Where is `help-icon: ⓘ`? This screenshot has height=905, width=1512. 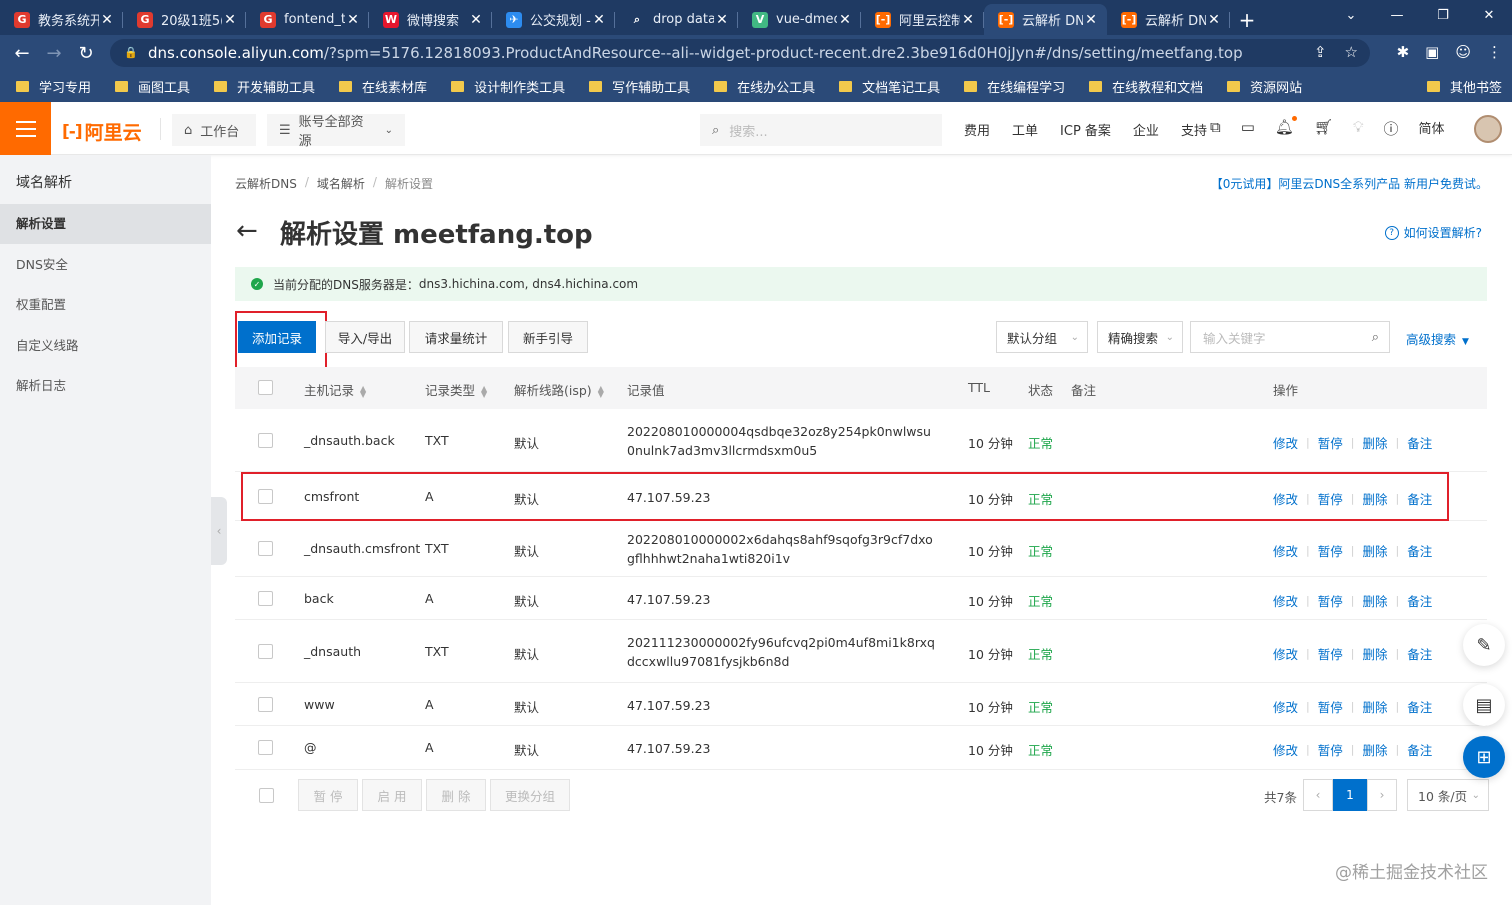
help-icon: ⓘ is located at coordinates (1391, 128).